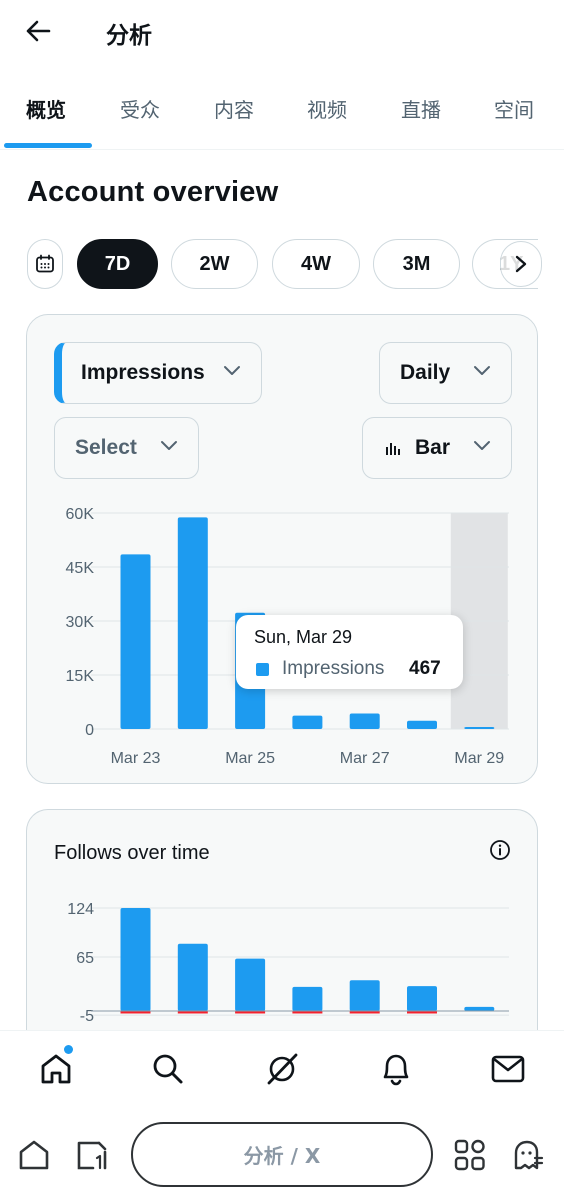 This screenshot has width=564, height=1200. I want to click on metric-dropdown-label: Impressions, so click(143, 372).